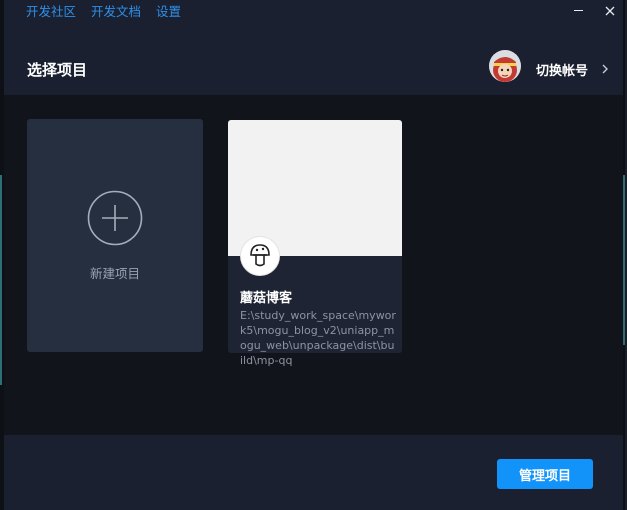  I want to click on chevron-right-icon, so click(605, 69).